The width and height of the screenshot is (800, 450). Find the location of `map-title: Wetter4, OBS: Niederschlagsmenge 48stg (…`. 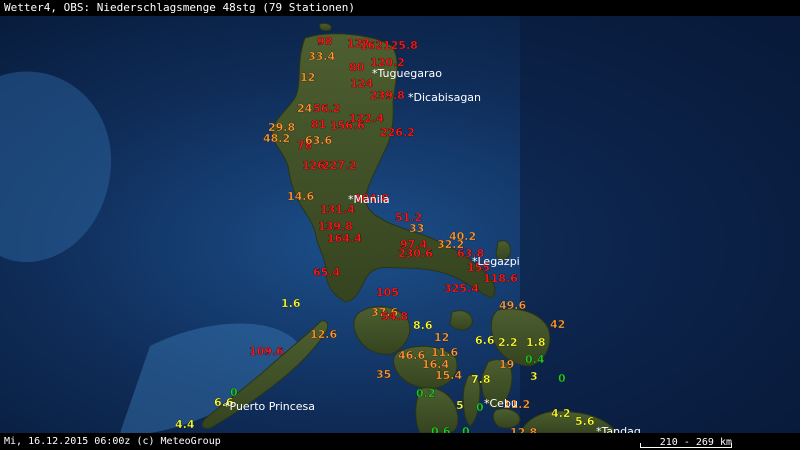

map-title: Wetter4, OBS: Niederschlagsmenge 48stg (… is located at coordinates (400, 8).